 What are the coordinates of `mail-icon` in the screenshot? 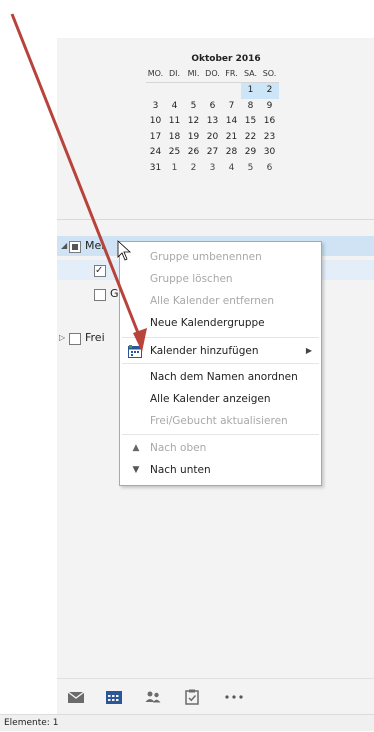 It's located at (76, 697).